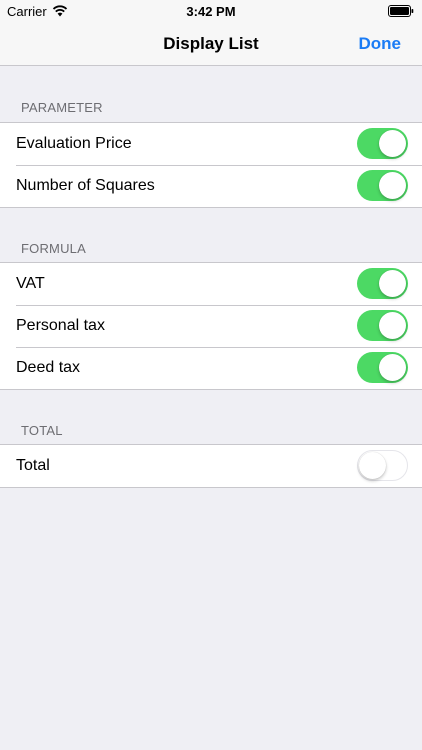 The image size is (422, 750). I want to click on row-label: Number of Squares, so click(85, 185).